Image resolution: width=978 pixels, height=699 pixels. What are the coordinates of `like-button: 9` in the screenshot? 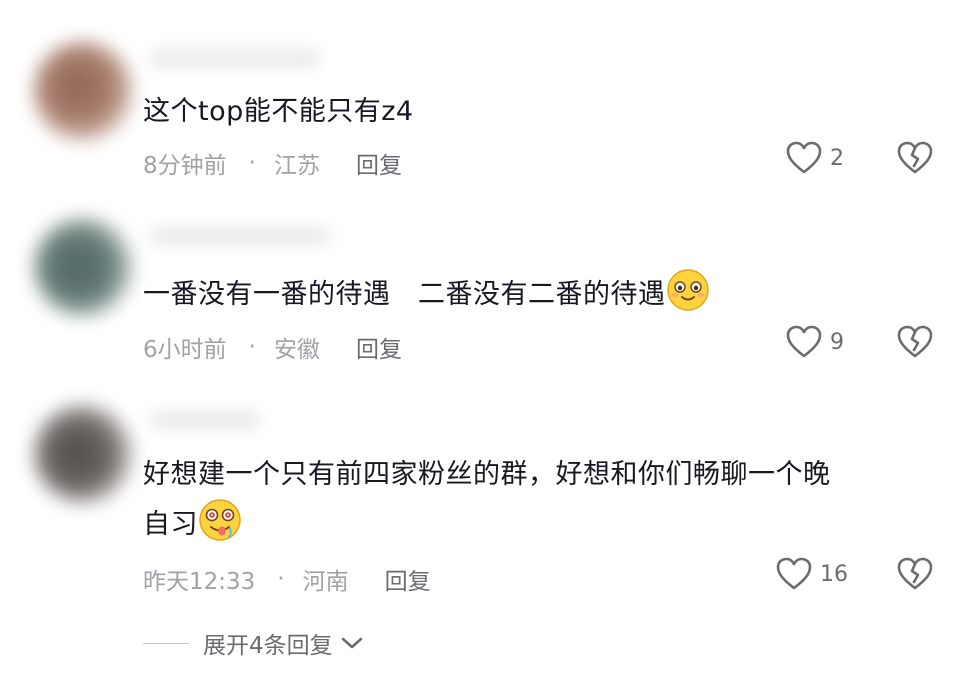 It's located at (815, 342).